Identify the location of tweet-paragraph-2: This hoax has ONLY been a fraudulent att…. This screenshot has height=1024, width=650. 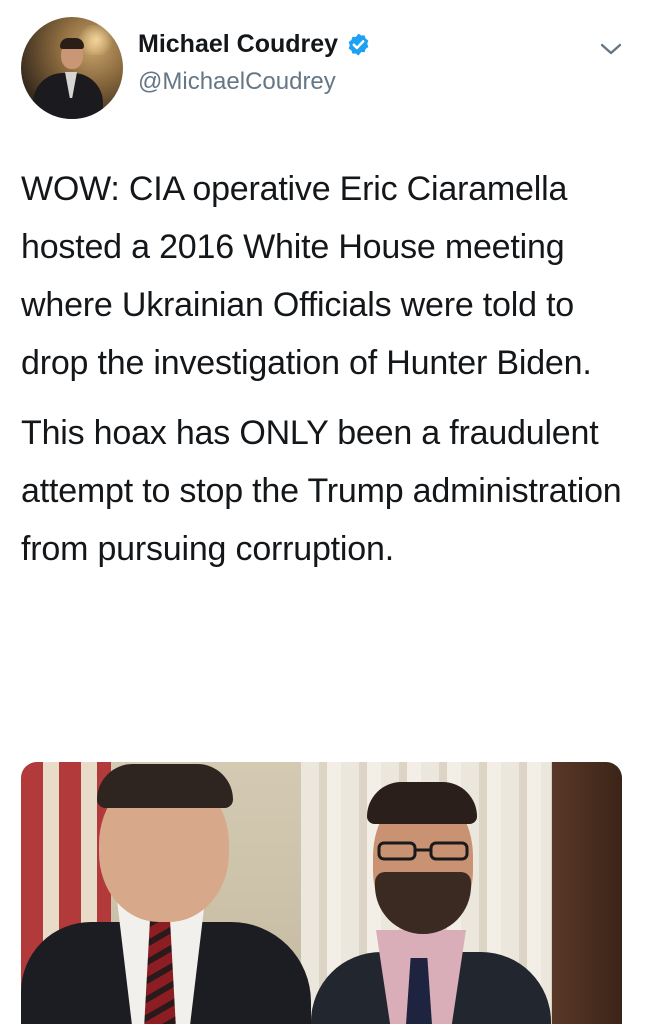
(321, 491).